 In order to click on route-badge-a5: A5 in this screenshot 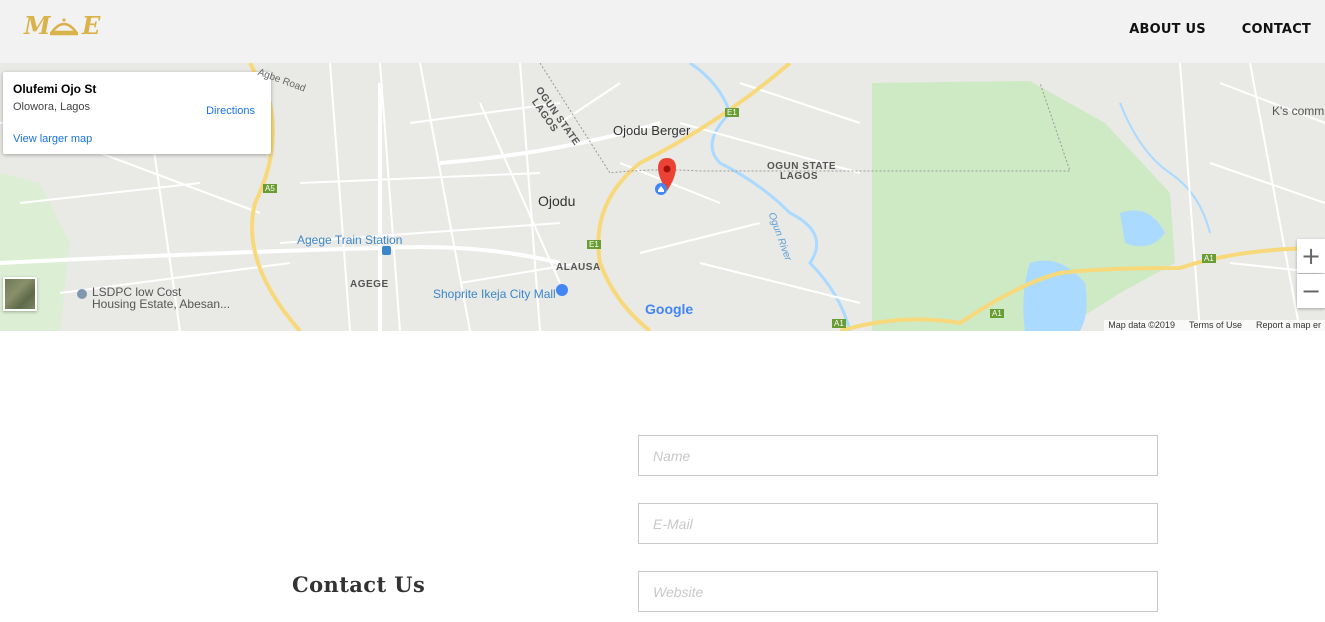, I will do `click(270, 188)`.